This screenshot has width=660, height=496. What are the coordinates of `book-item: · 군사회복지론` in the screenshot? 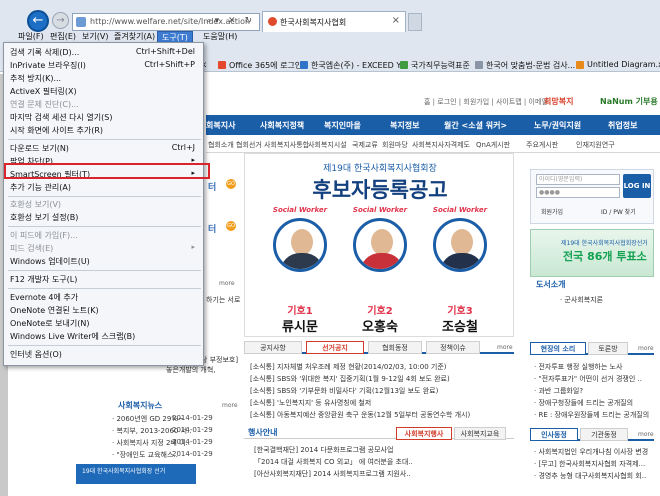 It's located at (581, 300).